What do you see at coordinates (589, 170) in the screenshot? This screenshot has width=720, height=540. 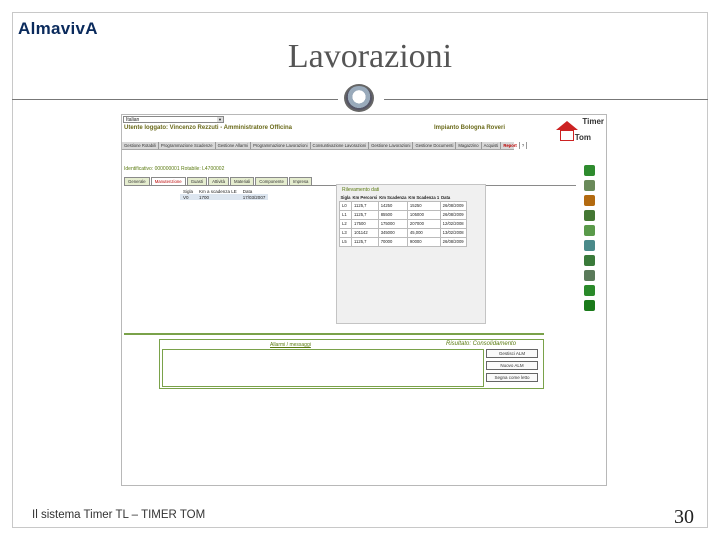 I see `parking-p-icon` at bounding box center [589, 170].